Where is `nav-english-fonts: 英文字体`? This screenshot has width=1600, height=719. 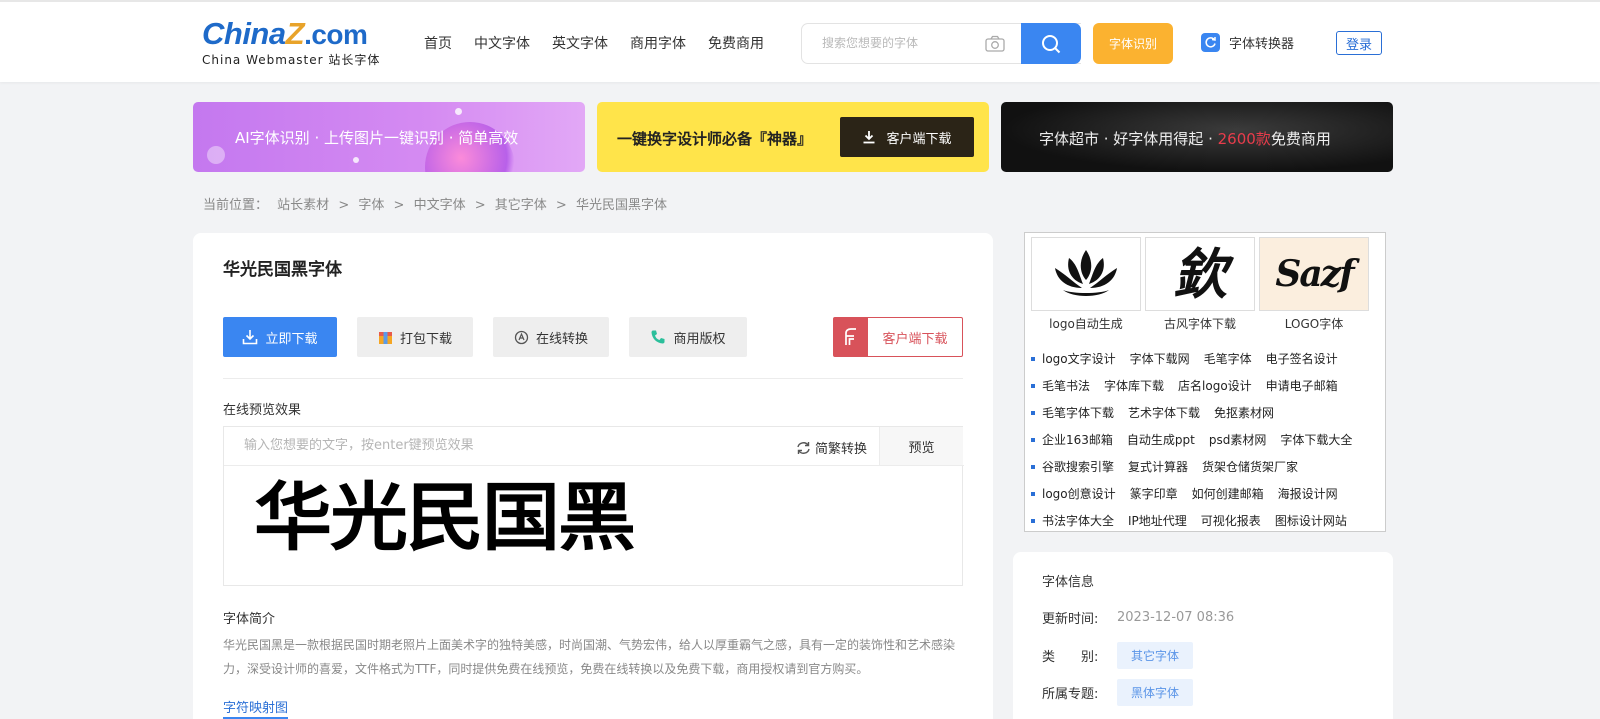 nav-english-fonts: 英文字体 is located at coordinates (580, 43).